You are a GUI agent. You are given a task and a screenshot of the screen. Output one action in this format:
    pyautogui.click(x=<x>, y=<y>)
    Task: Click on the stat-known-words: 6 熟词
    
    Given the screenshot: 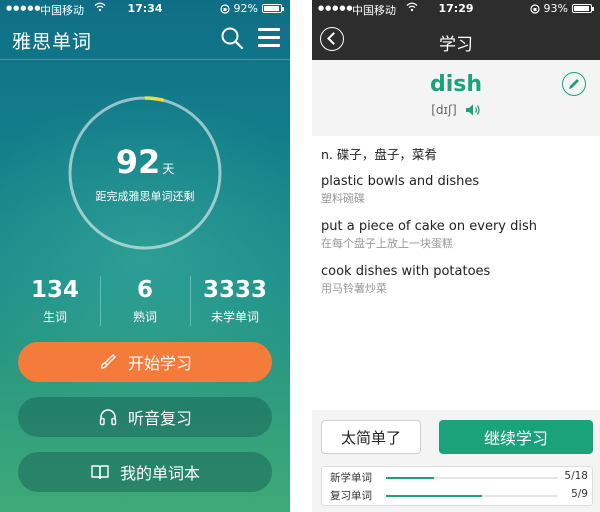 What is the action you would take?
    pyautogui.click(x=145, y=302)
    